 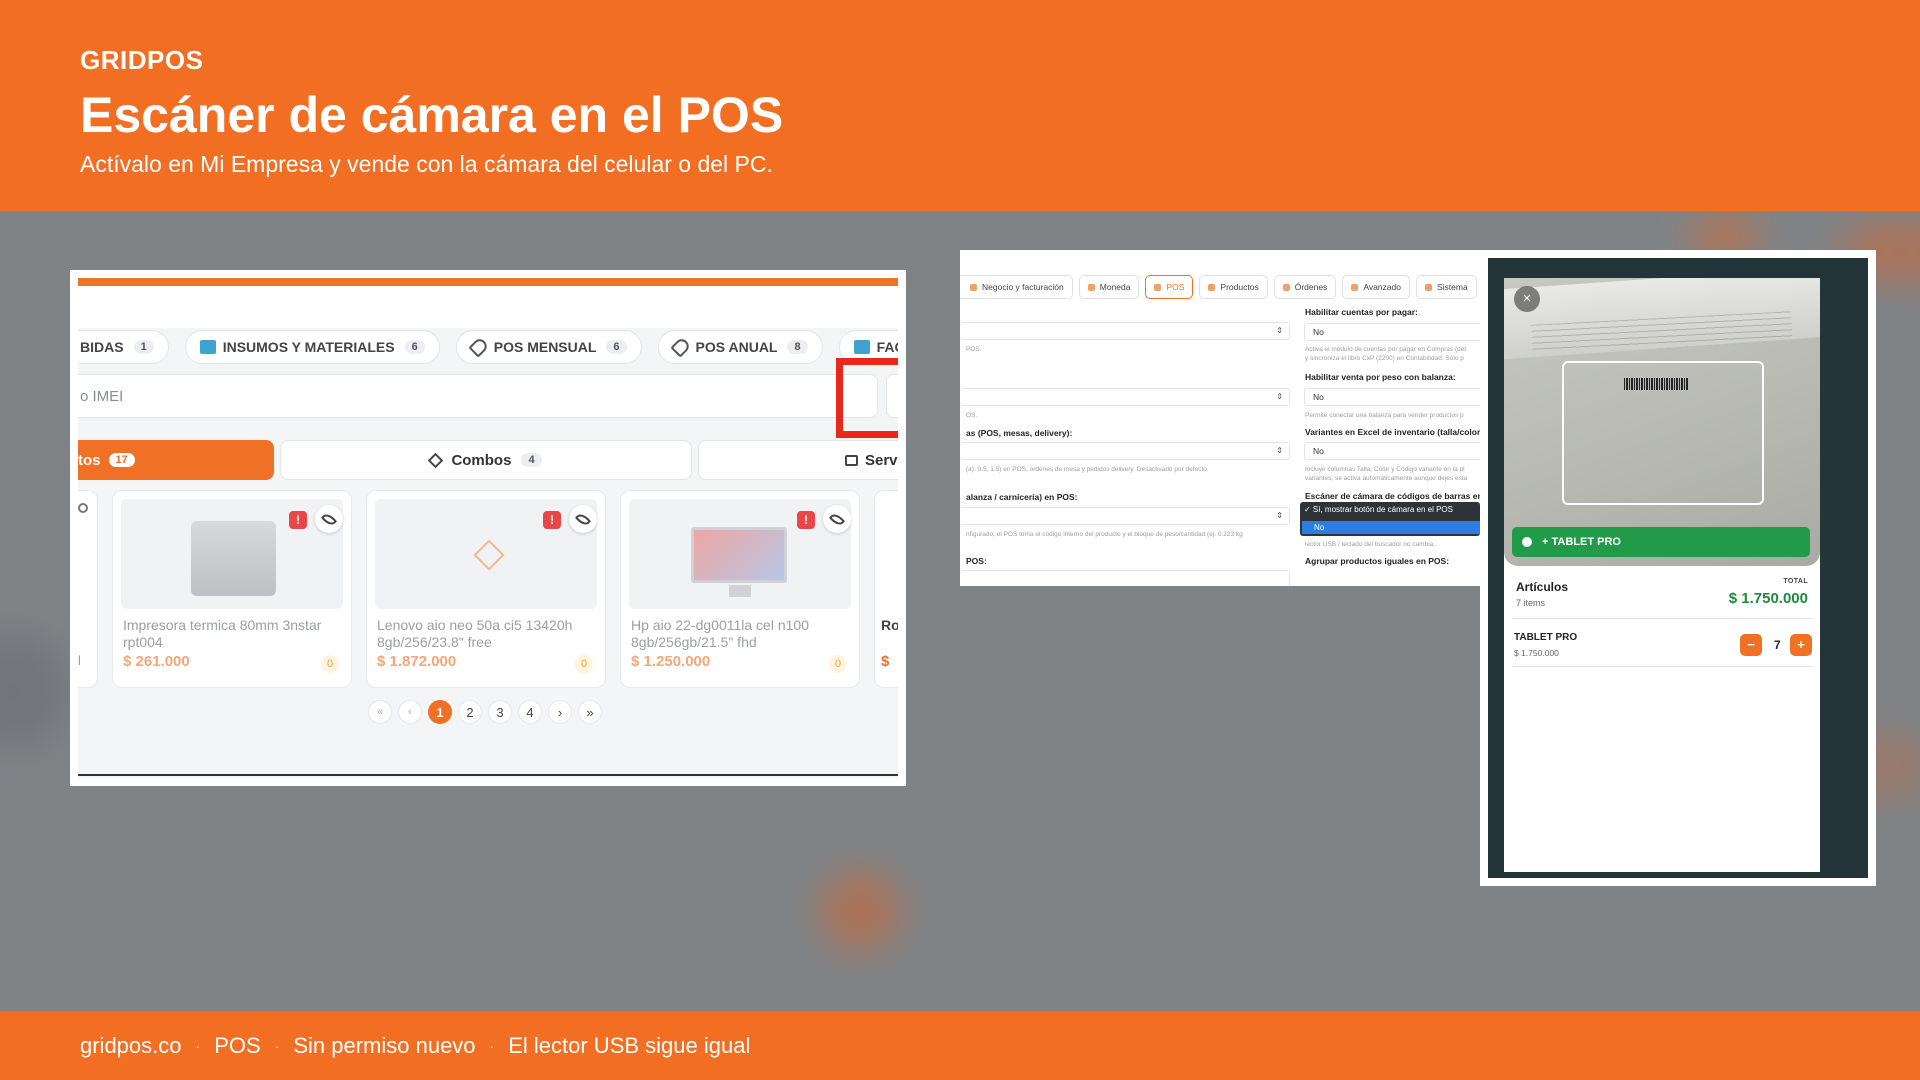 I want to click on divider, so click(x=1662, y=666).